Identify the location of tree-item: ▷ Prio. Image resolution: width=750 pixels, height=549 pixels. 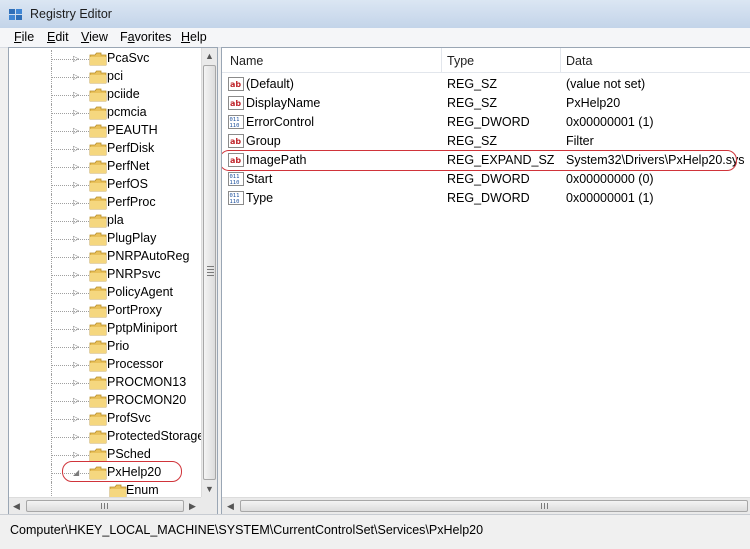
(105, 347).